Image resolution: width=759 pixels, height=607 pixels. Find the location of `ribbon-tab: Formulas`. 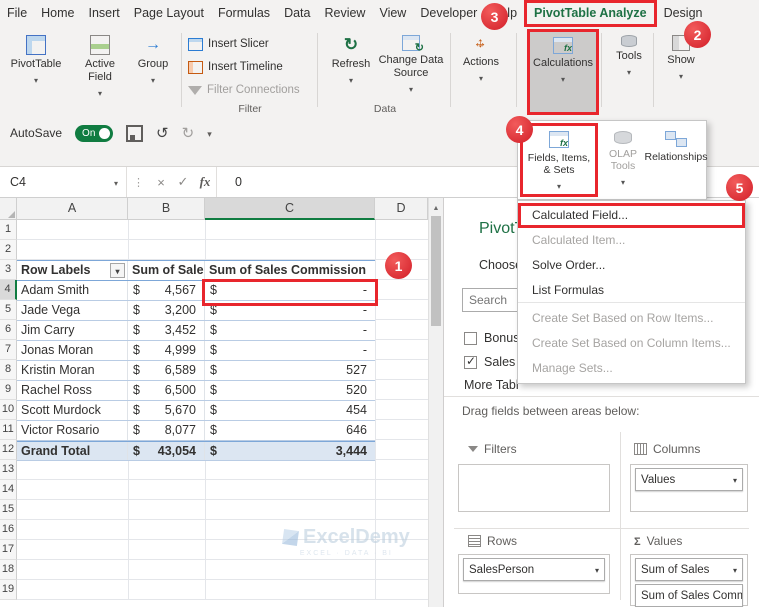

ribbon-tab: Formulas is located at coordinates (244, 13).